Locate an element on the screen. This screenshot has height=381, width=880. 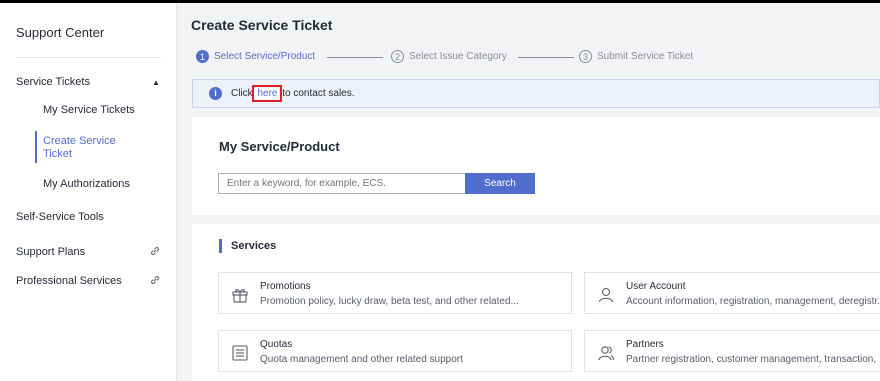
sidebar-title: Support Center is located at coordinates (60, 32).